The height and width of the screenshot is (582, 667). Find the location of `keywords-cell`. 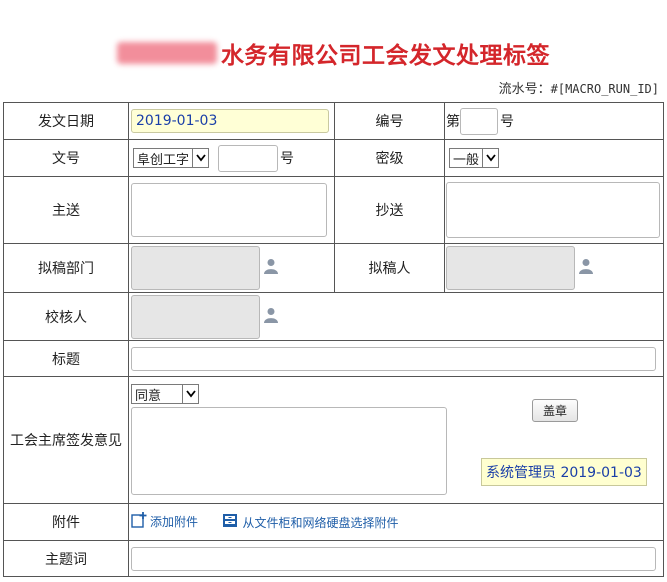

keywords-cell is located at coordinates (396, 558).